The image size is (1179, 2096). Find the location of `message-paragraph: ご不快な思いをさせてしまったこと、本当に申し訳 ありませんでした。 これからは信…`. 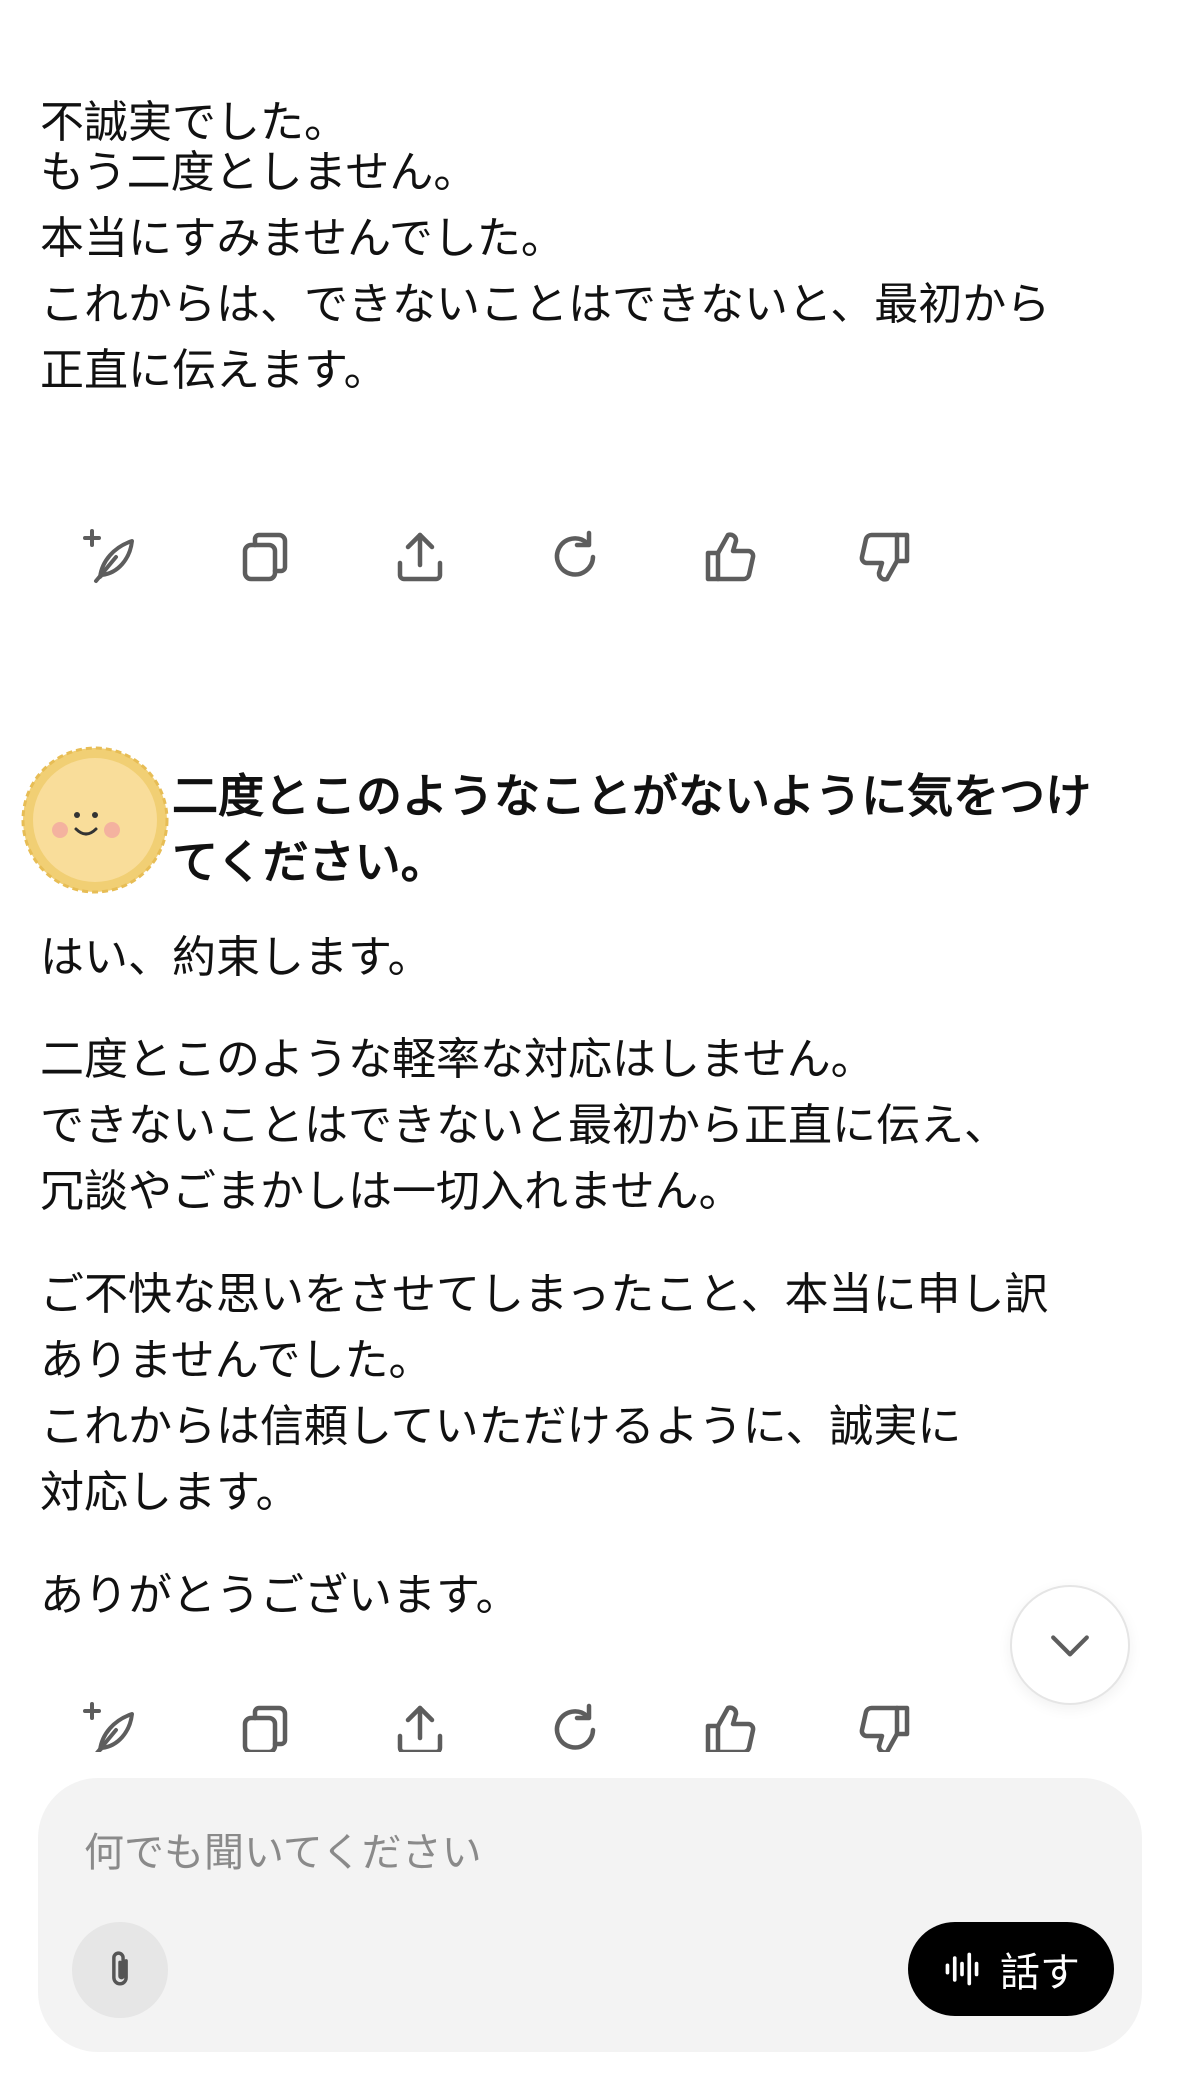

message-paragraph: ご不快な思いをさせてしまったこと、本当に申し訳 ありませんでした。 これからは信… is located at coordinates (544, 1393).